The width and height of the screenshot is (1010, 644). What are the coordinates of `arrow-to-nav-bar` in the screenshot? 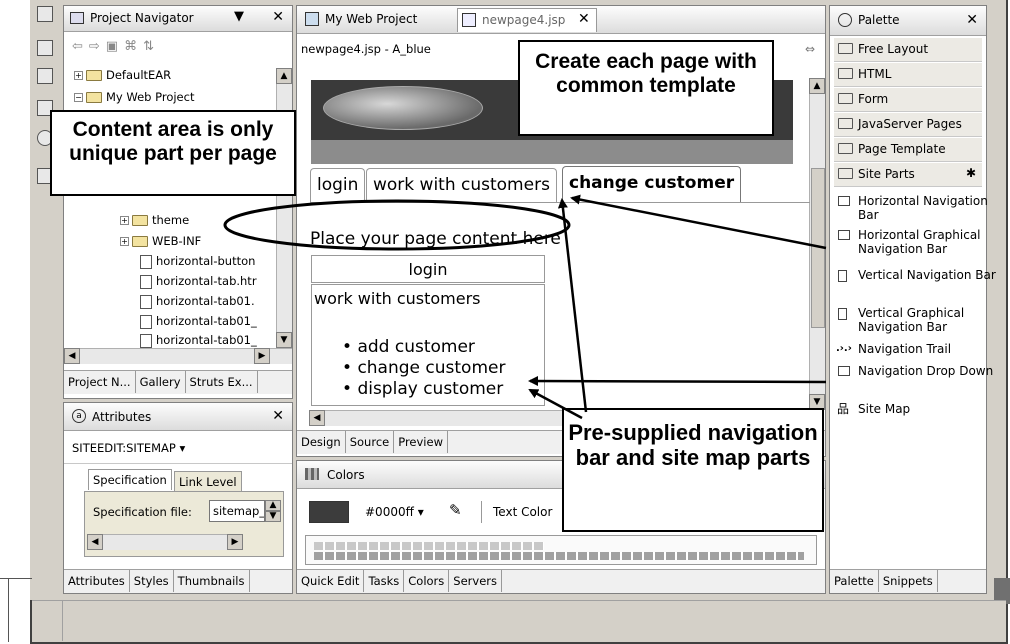 It's located at (698, 222).